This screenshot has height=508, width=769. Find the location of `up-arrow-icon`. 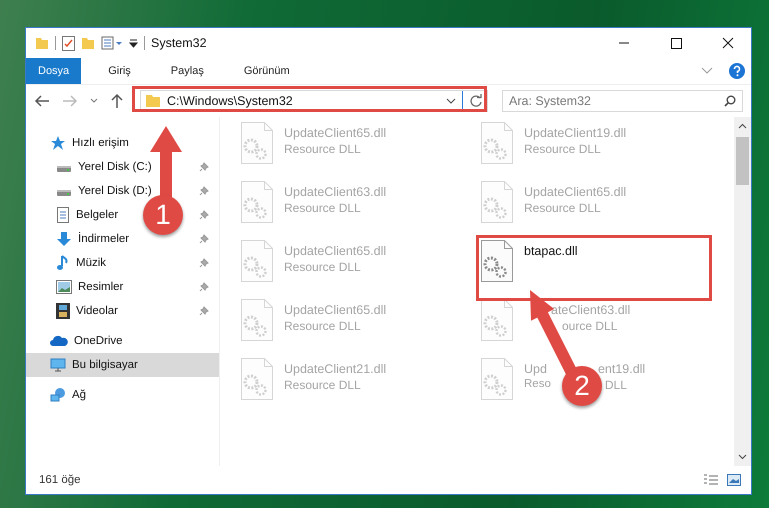

up-arrow-icon is located at coordinates (117, 101).